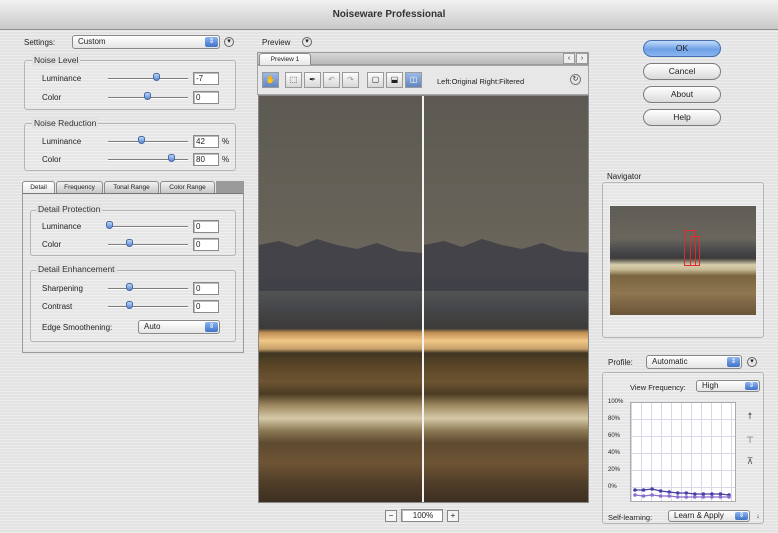 The image size is (778, 533). What do you see at coordinates (270, 80) in the screenshot?
I see `hand-tool-icon: ✋` at bounding box center [270, 80].